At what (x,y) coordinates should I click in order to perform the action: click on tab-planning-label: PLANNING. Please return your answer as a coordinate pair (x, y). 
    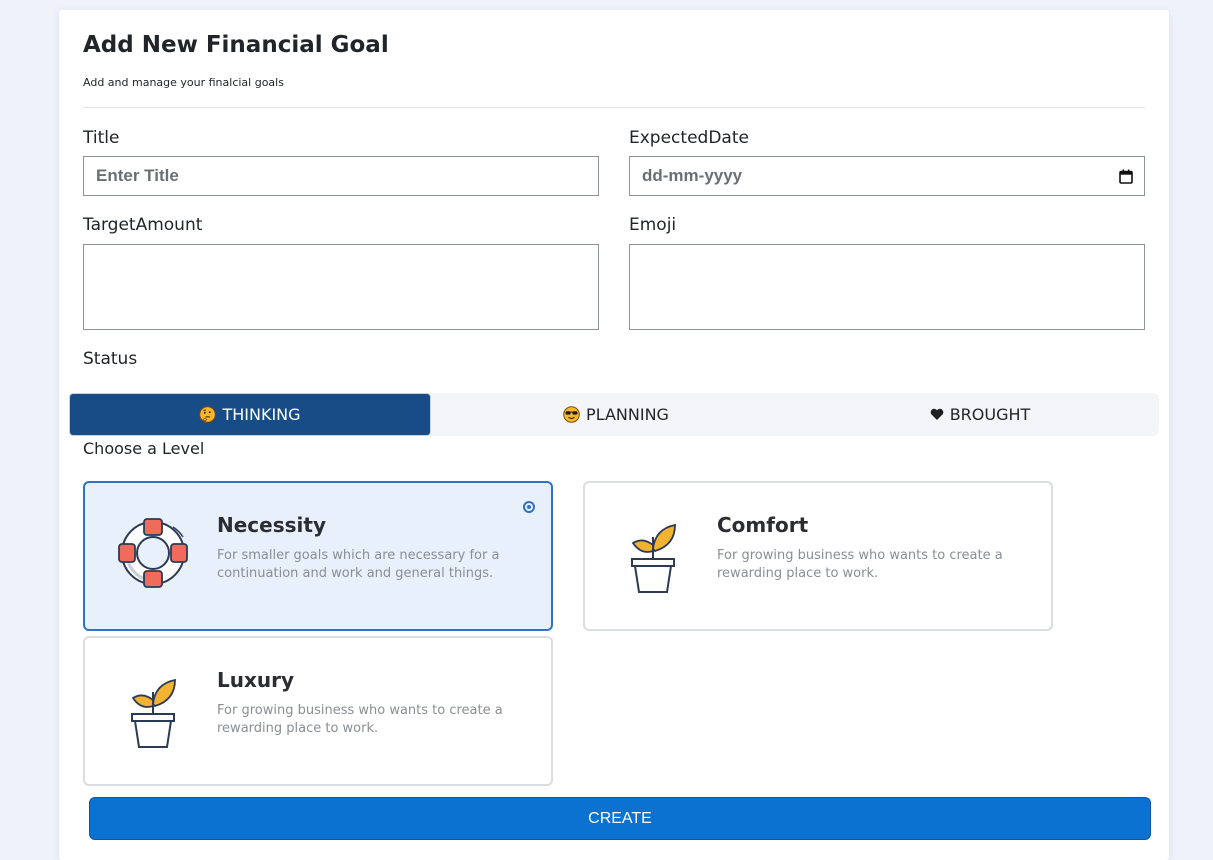
    Looking at the image, I should click on (627, 414).